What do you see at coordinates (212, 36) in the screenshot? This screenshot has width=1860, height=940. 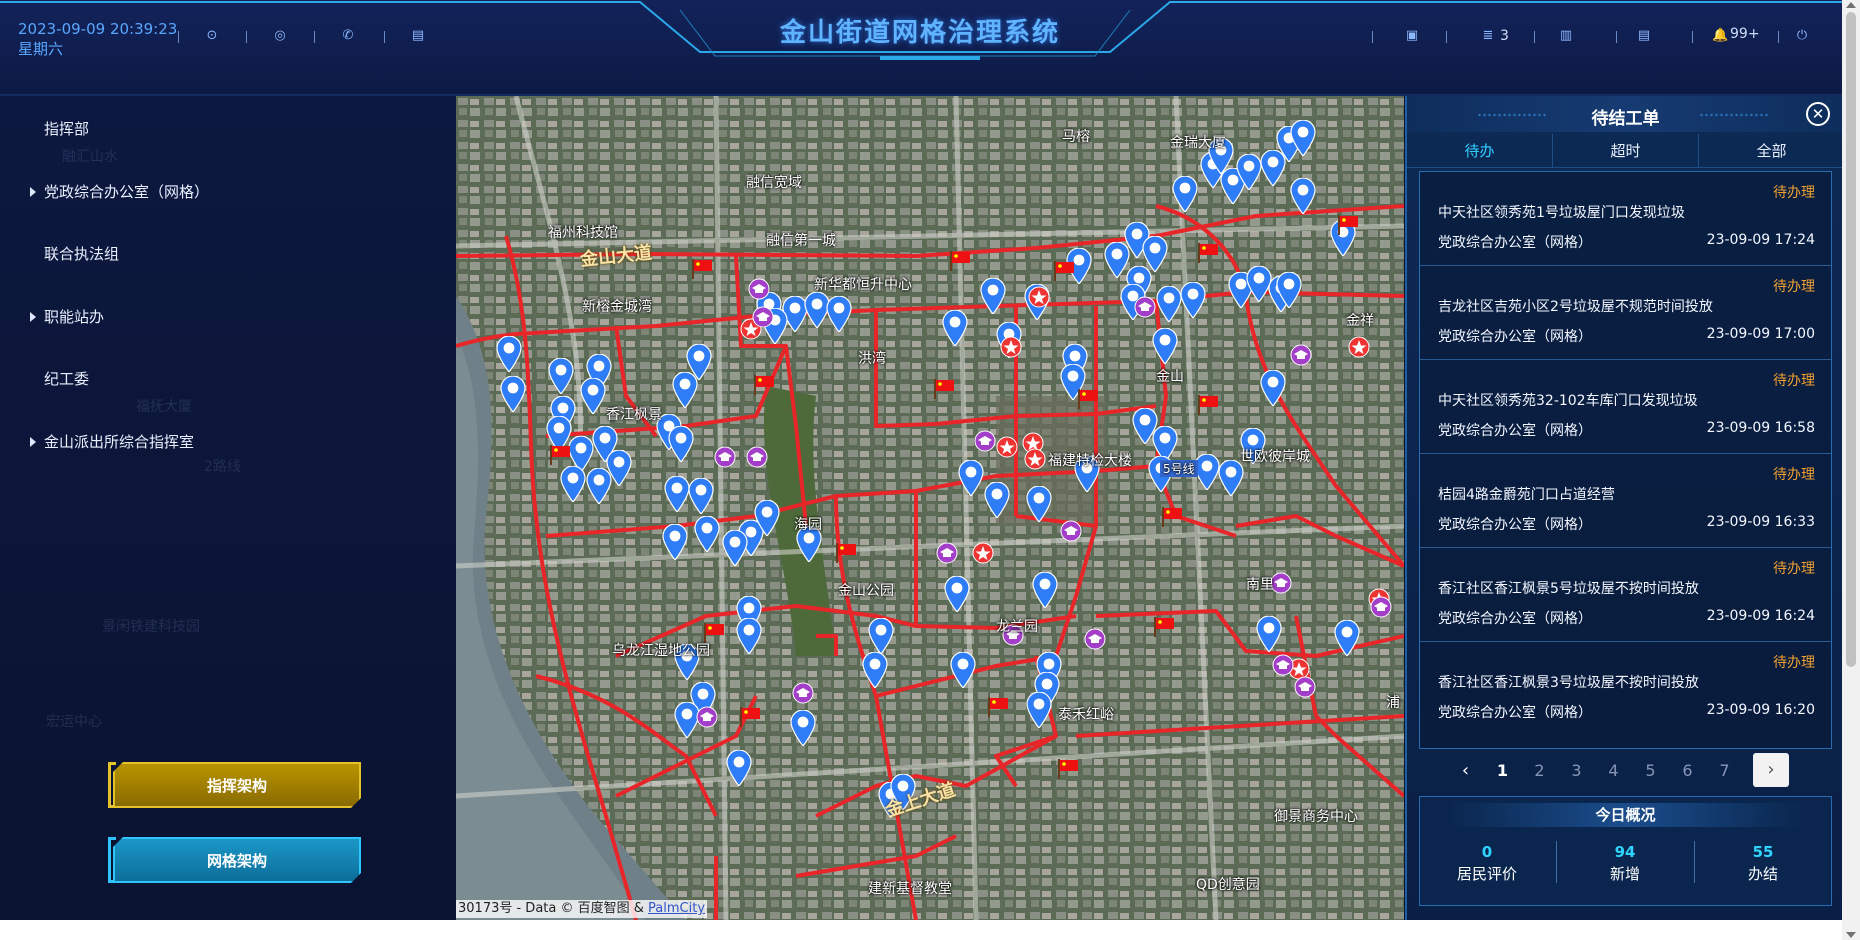 I see `compass-icon: ⊙` at bounding box center [212, 36].